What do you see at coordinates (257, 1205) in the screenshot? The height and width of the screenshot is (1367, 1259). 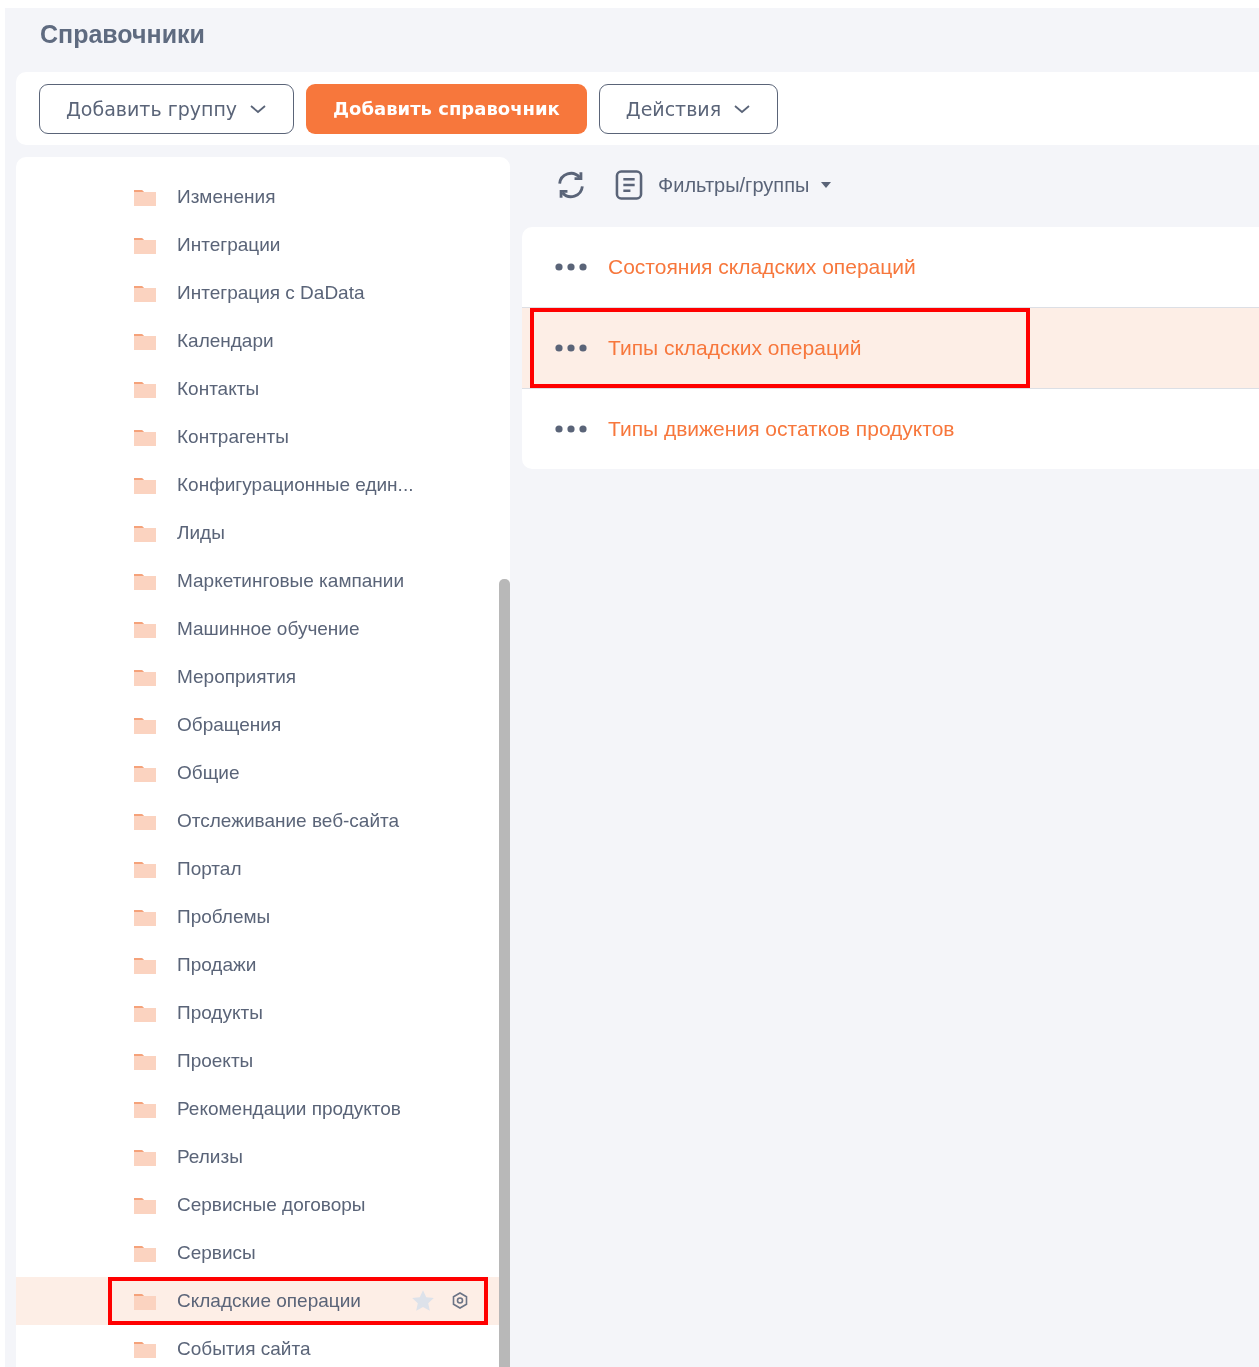 I see `sidebar-item: Сервисные договоры` at bounding box center [257, 1205].